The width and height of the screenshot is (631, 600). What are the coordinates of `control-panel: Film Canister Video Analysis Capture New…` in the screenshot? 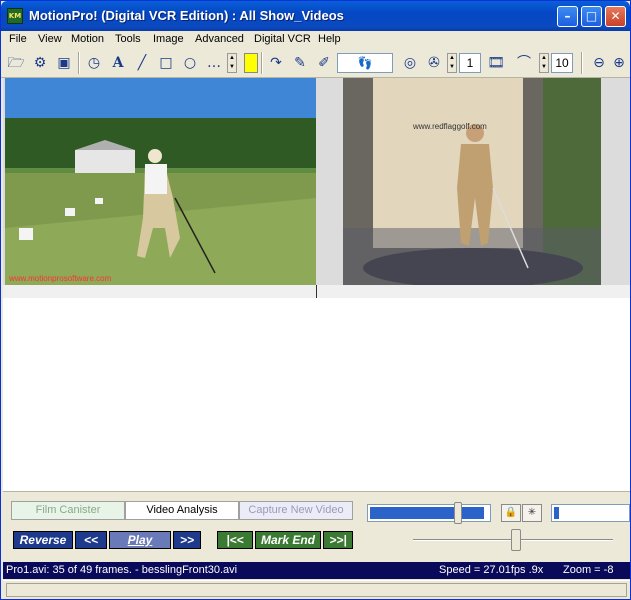 It's located at (316, 526).